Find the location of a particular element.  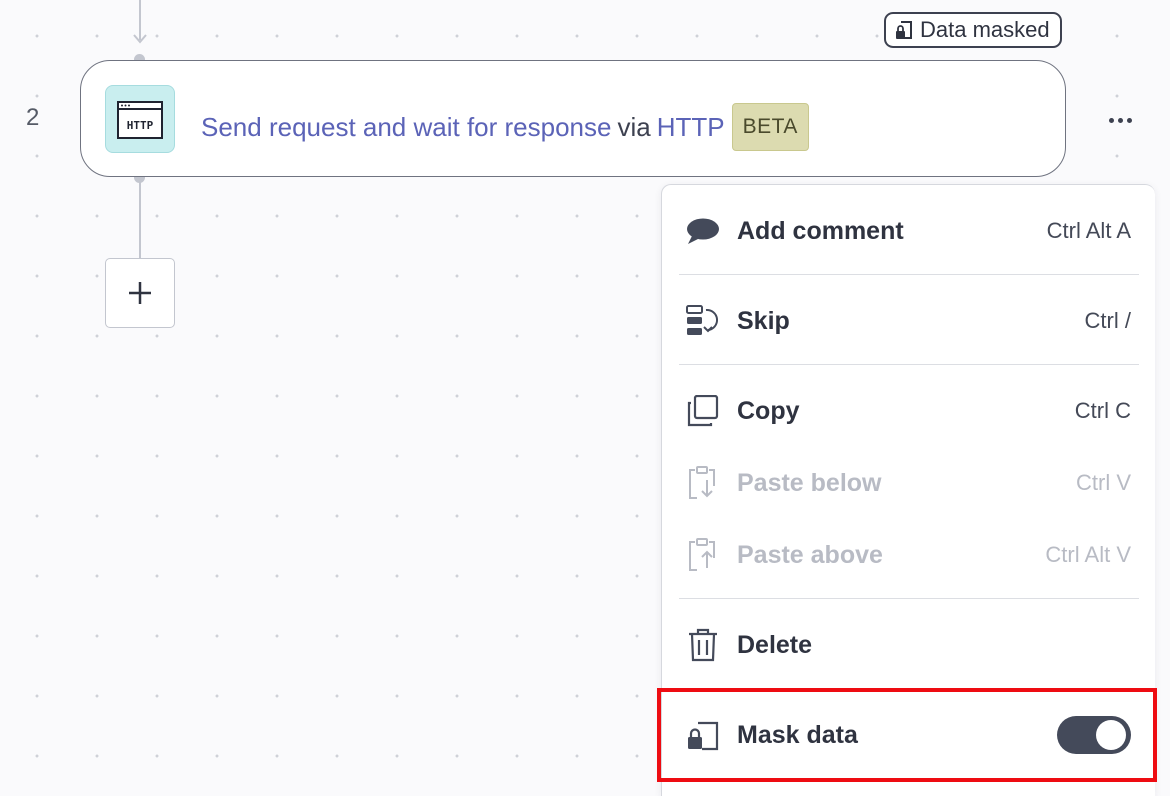

shortcut-paste-below: Ctrl V is located at coordinates (1103, 482).